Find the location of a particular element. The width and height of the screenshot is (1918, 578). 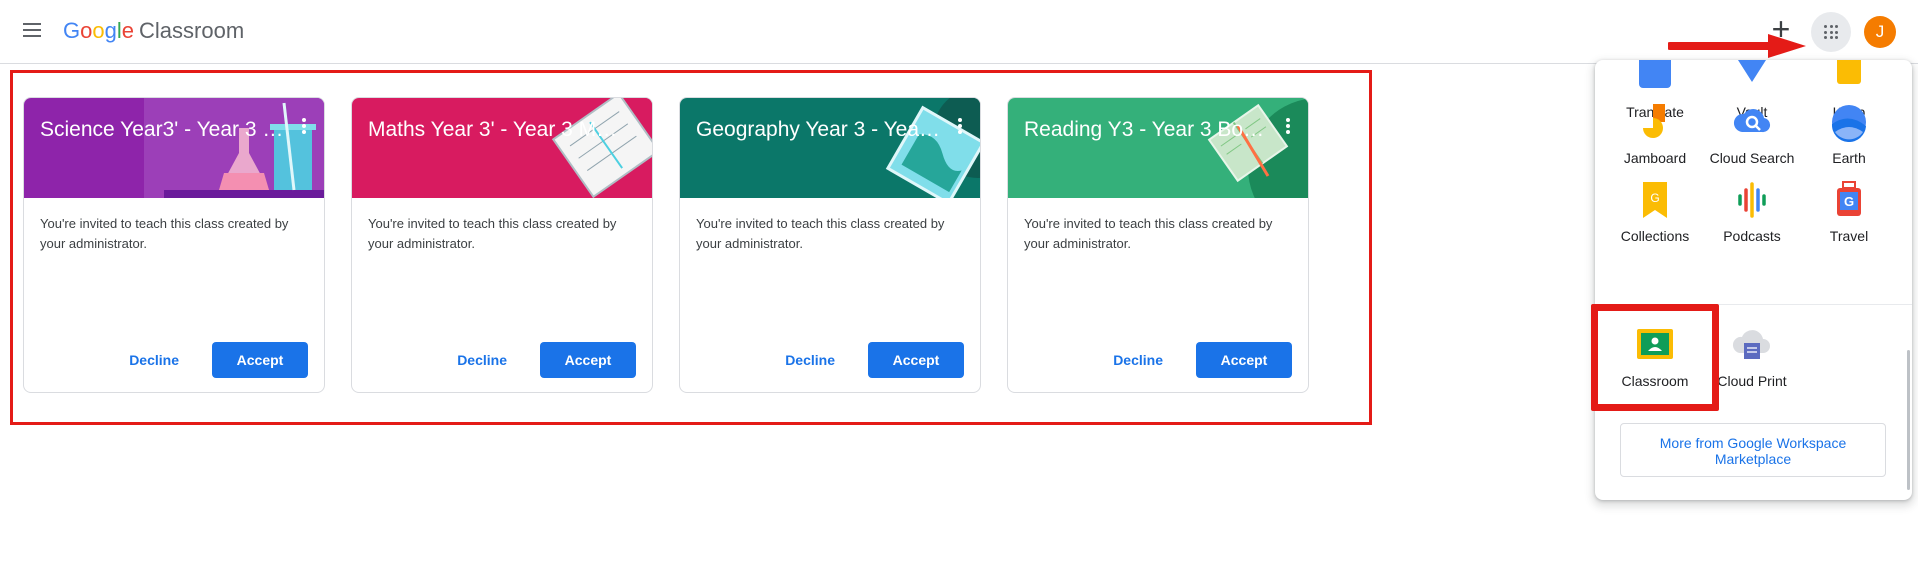

apps-grid-icon is located at coordinates (1831, 32).